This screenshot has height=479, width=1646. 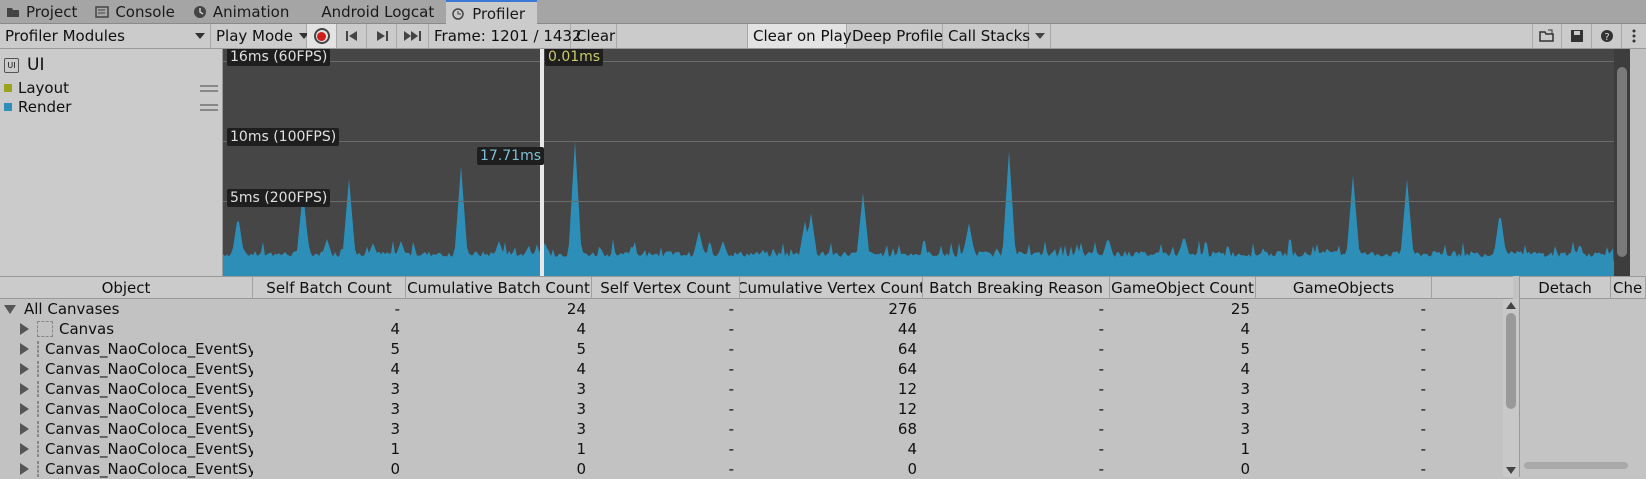 What do you see at coordinates (989, 36) in the screenshot?
I see `call-stacks-label: Call Stacks` at bounding box center [989, 36].